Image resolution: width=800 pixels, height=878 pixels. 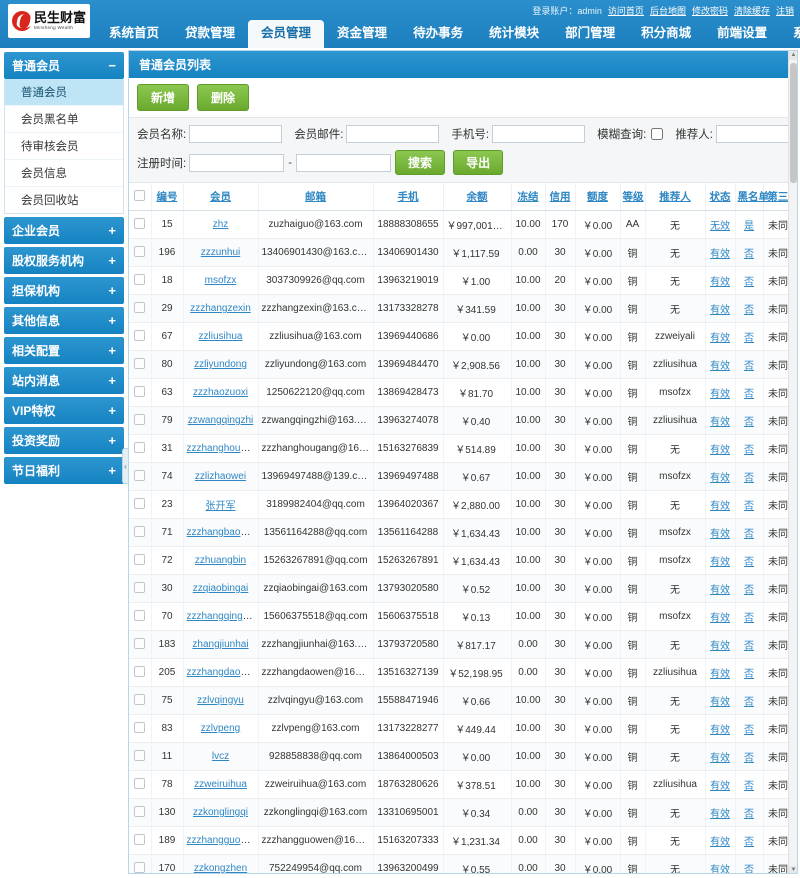 I want to click on cell-member: zzlvpeng, so click(x=221, y=728).